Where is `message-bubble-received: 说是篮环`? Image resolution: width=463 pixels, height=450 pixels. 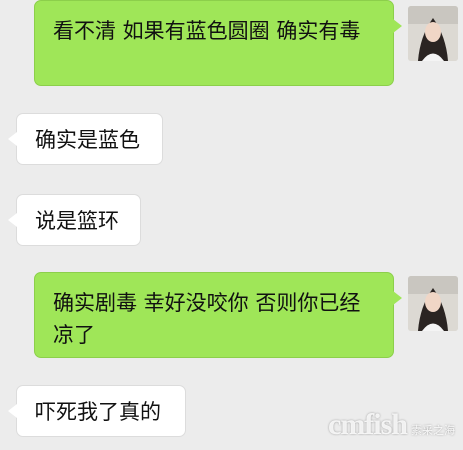 message-bubble-received: 说是篮环 is located at coordinates (74, 220).